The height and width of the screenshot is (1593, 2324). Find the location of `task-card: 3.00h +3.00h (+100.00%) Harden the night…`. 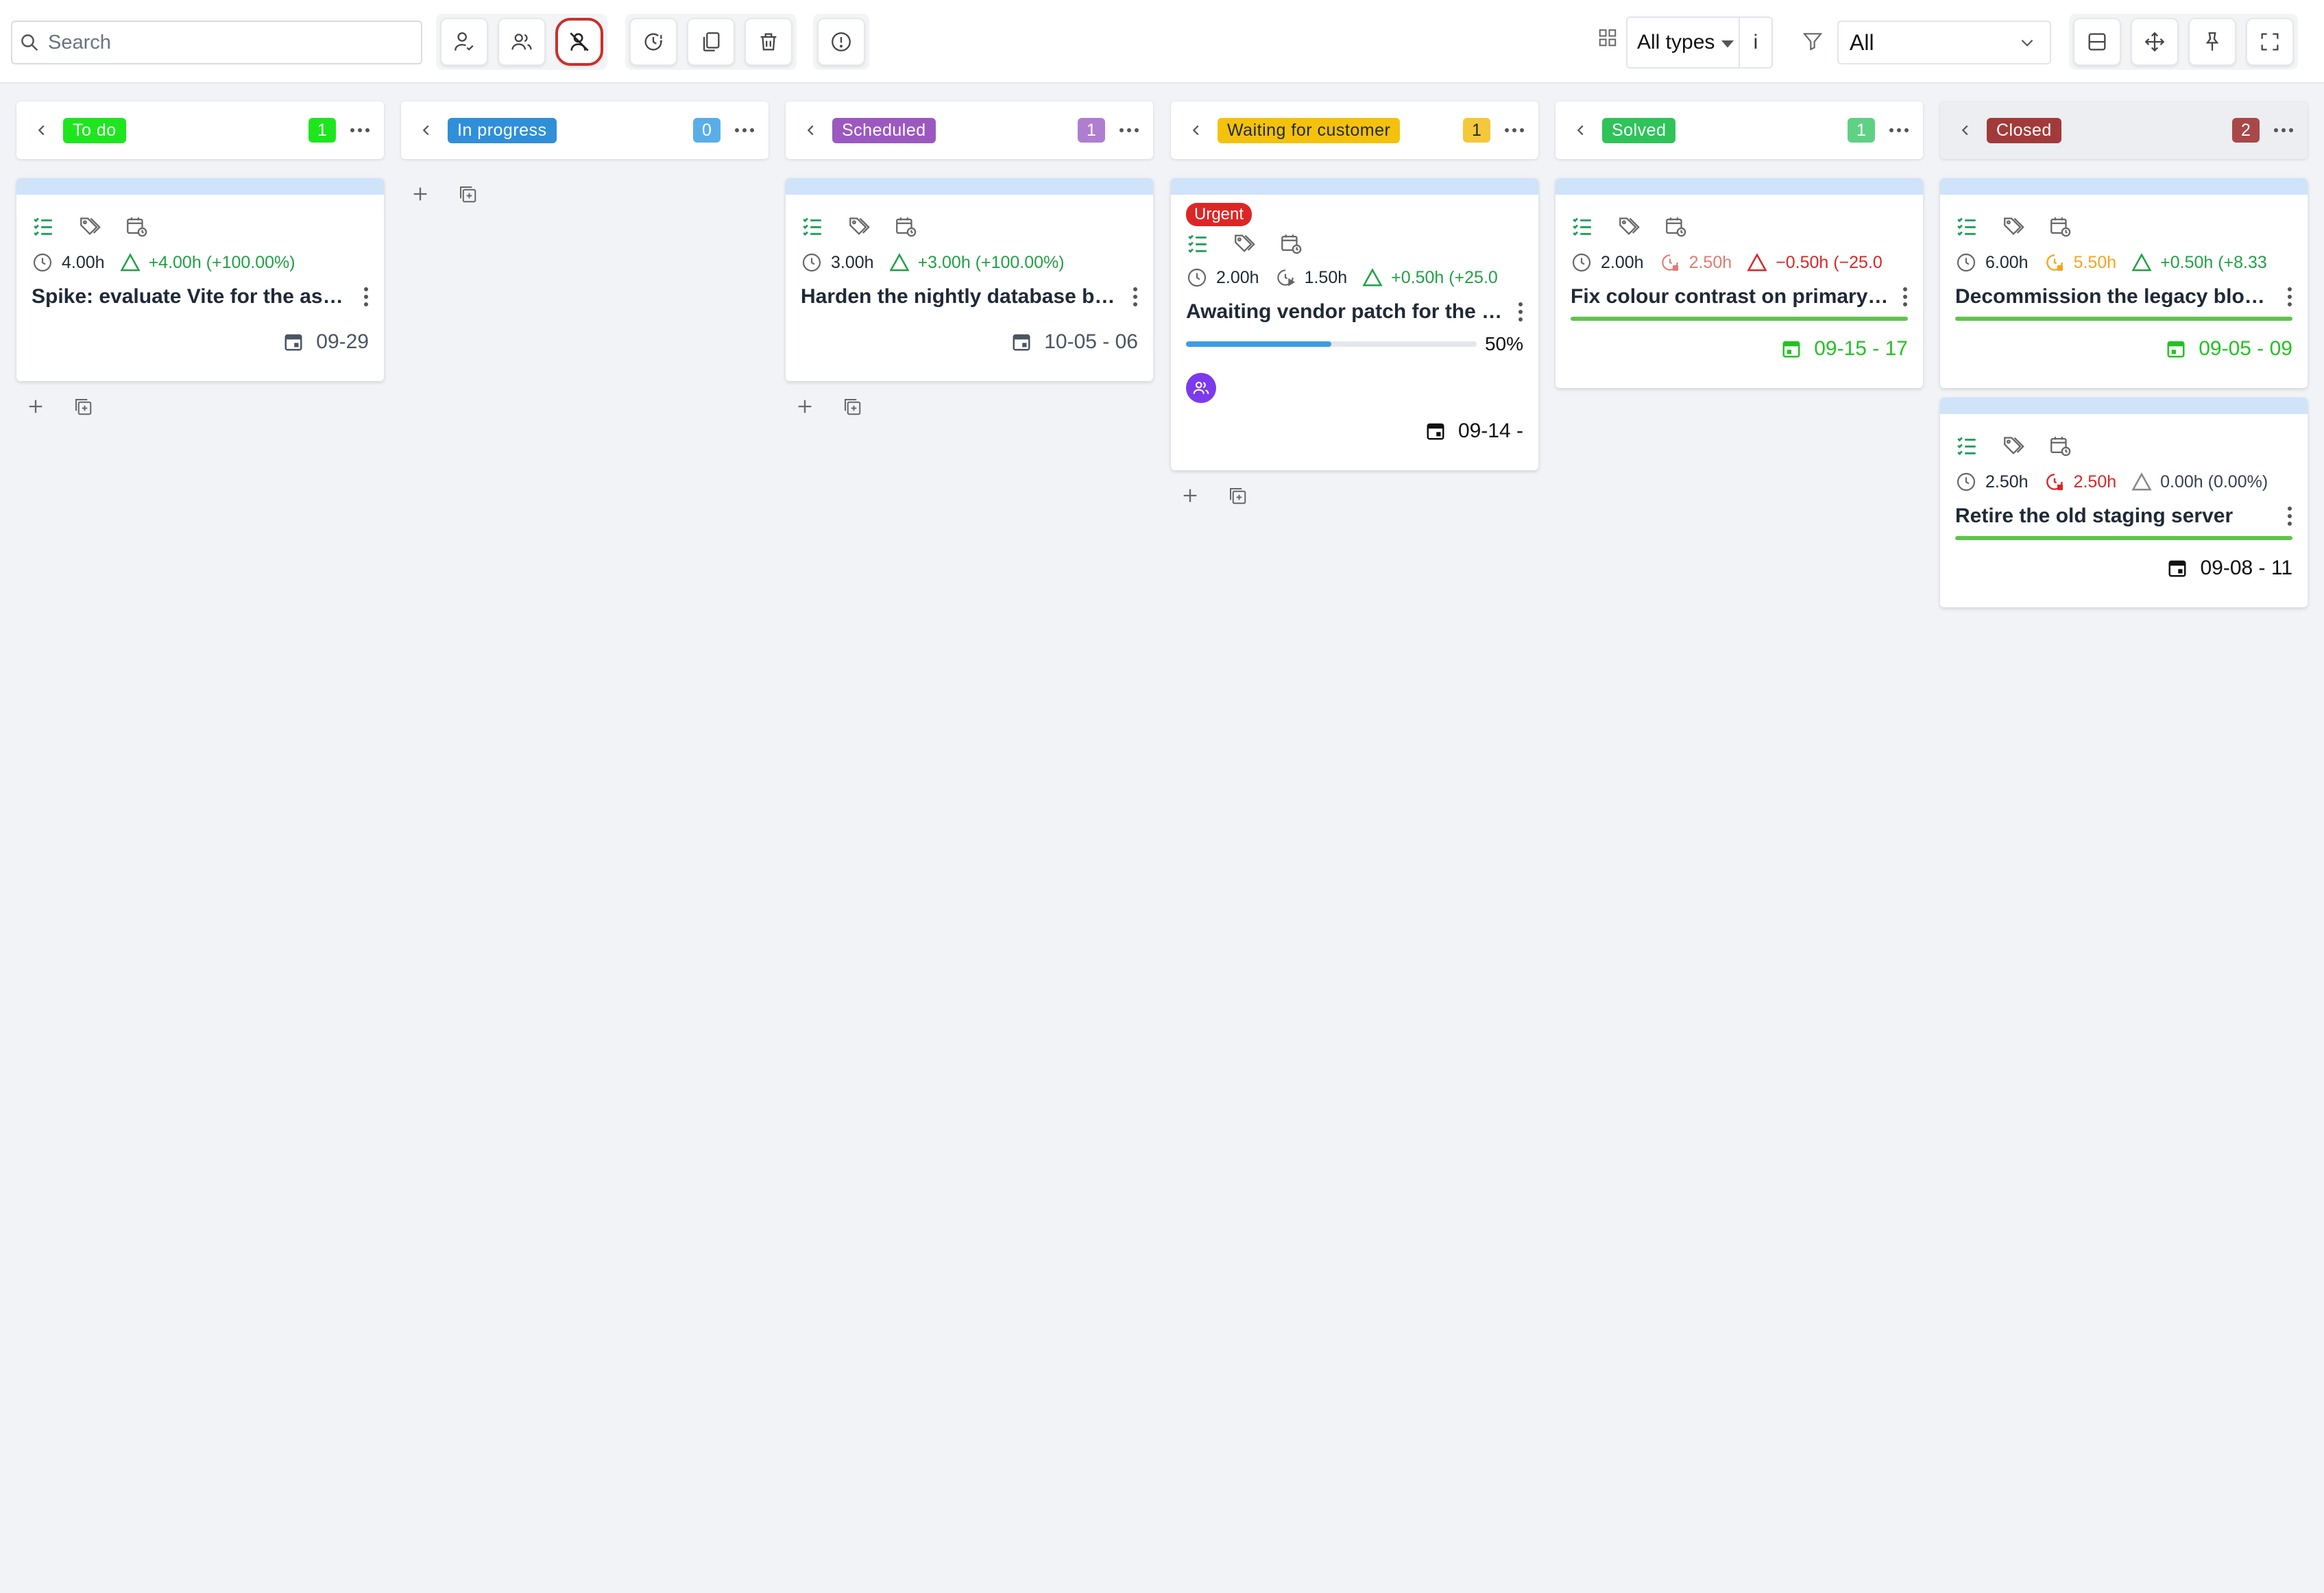

task-card: 3.00h +3.00h (+100.00%) Harden the night… is located at coordinates (969, 279).